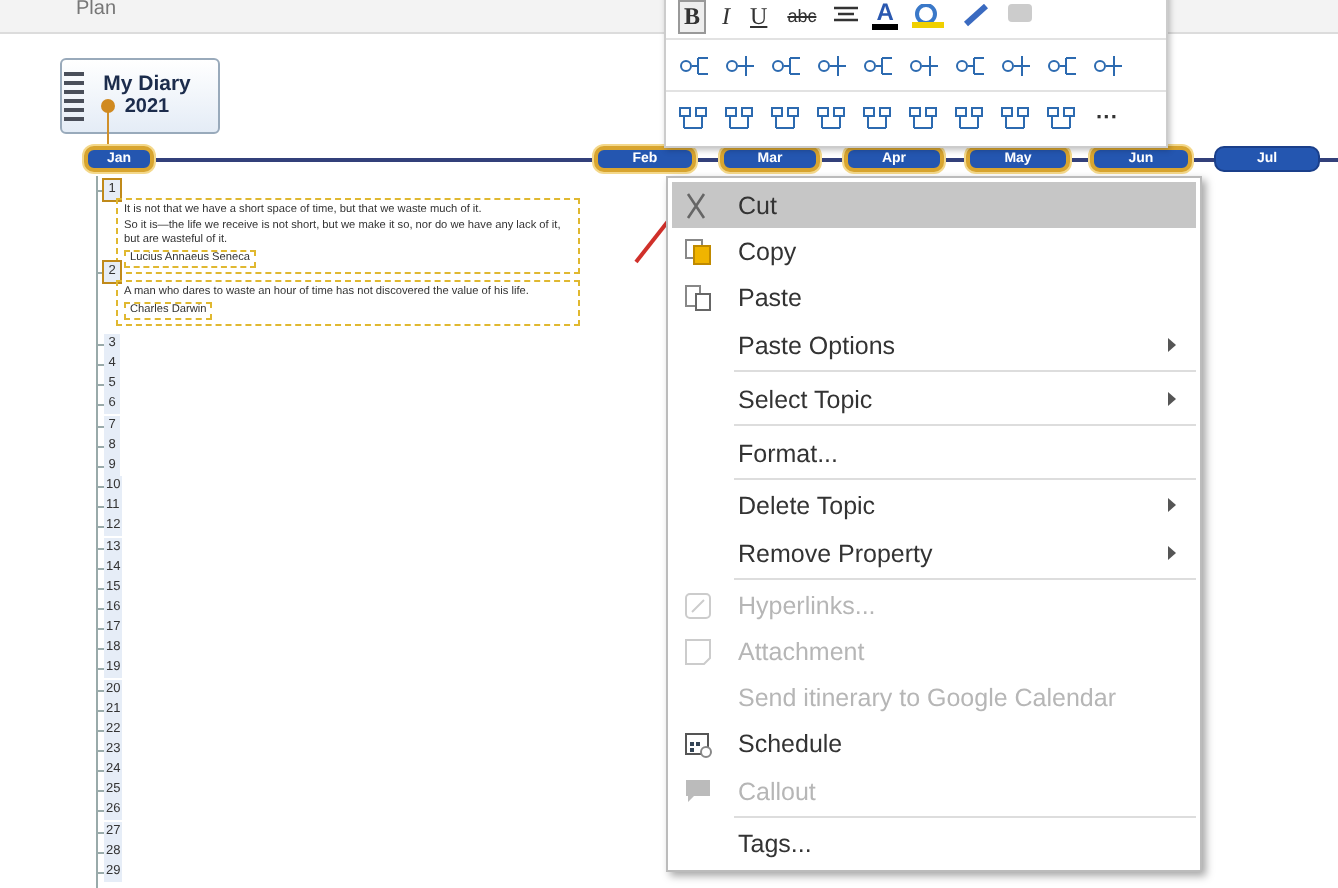  What do you see at coordinates (934, 297) in the screenshot?
I see `menu-item: Paste` at bounding box center [934, 297].